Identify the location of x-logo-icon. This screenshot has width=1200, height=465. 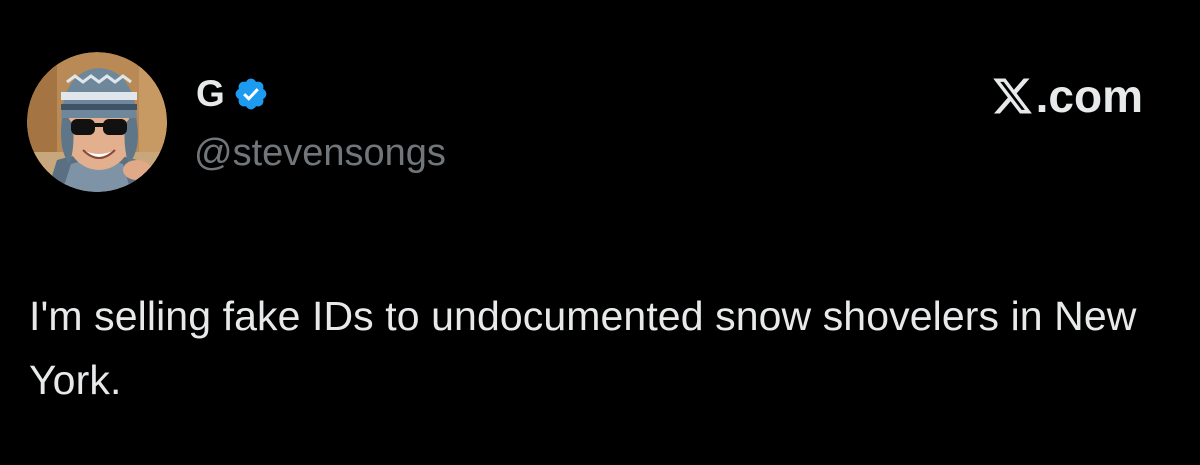
(1012, 96).